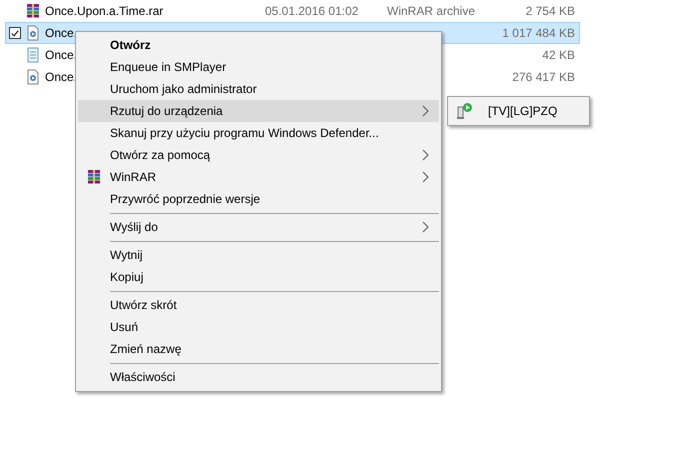  Describe the element at coordinates (431, 11) in the screenshot. I see `file-type: WinRAR archive` at that location.